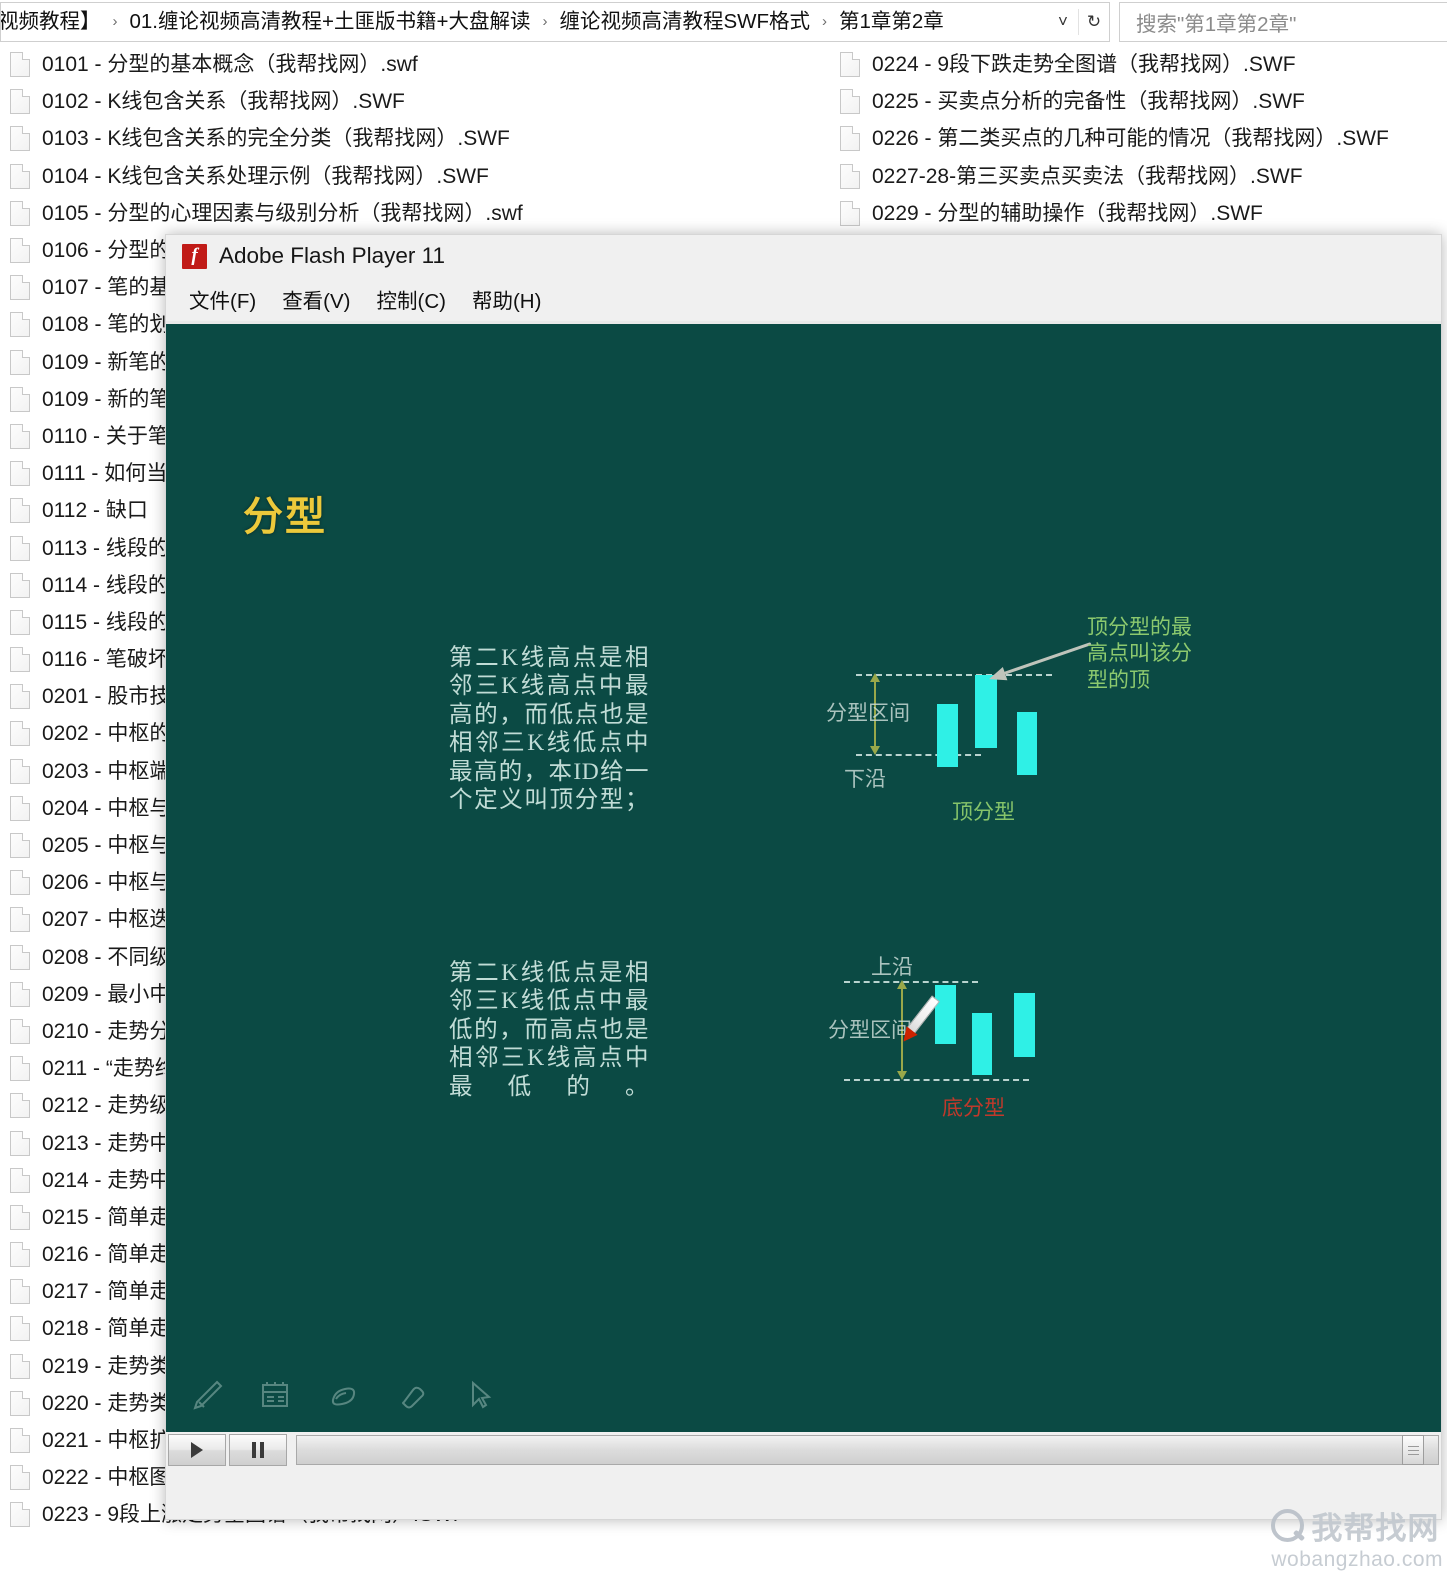 This screenshot has height=1574, width=1447. Describe the element at coordinates (106, 1441) in the screenshot. I see `file-name: 0221 - 中枢扩` at that location.